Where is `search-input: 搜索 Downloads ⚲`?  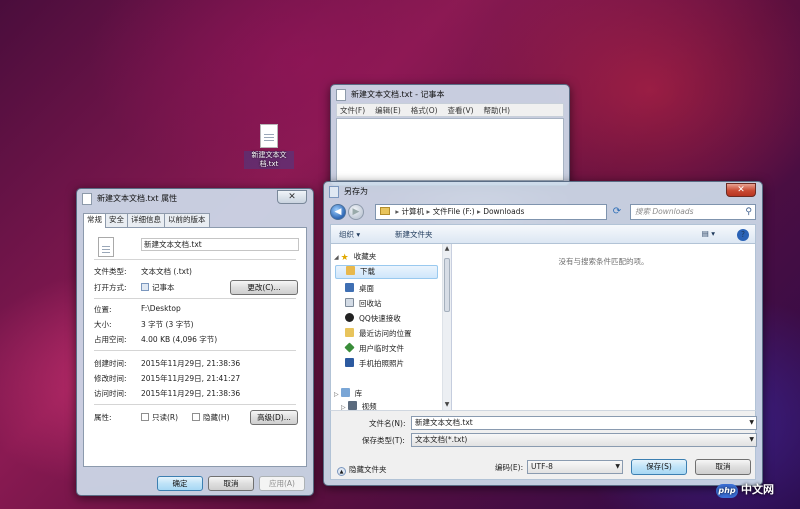
search-input: 搜索 Downloads ⚲ is located at coordinates (693, 212).